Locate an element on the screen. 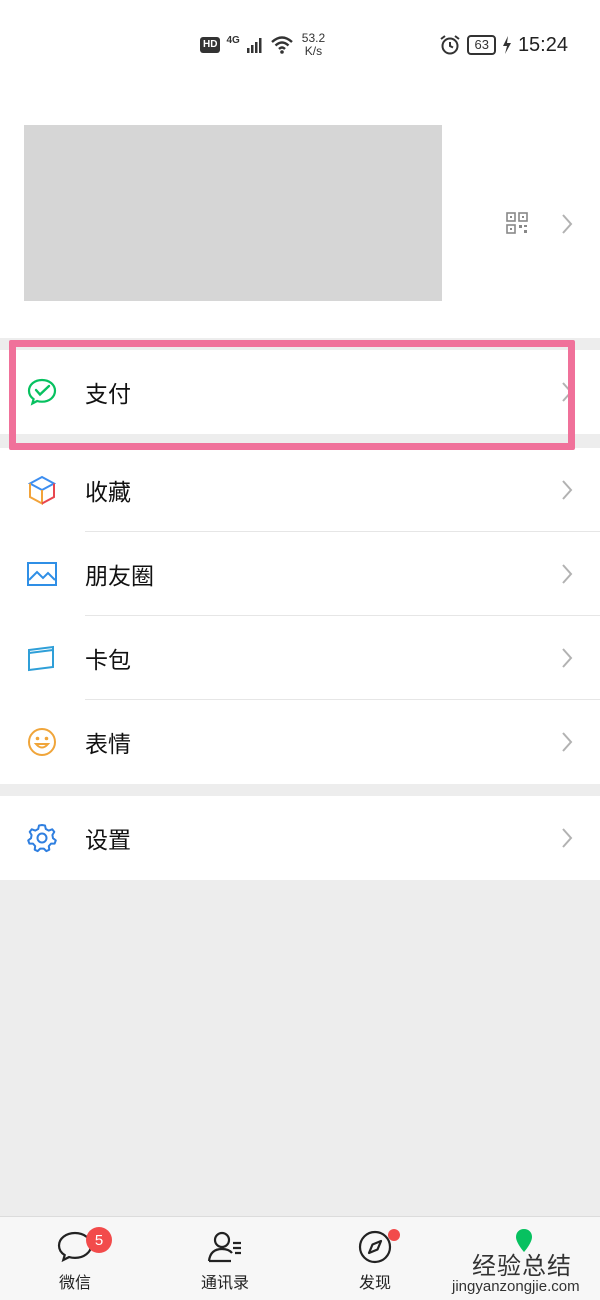 The image size is (600, 1300). menu-item-label: 朋友圈 is located at coordinates (119, 577).